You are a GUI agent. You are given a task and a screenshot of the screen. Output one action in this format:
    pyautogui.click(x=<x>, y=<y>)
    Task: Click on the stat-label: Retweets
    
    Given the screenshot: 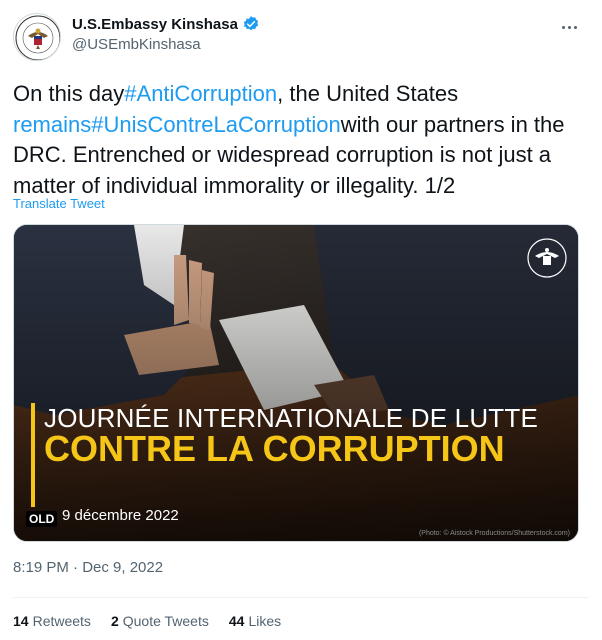 What is the action you would take?
    pyautogui.click(x=61, y=621)
    